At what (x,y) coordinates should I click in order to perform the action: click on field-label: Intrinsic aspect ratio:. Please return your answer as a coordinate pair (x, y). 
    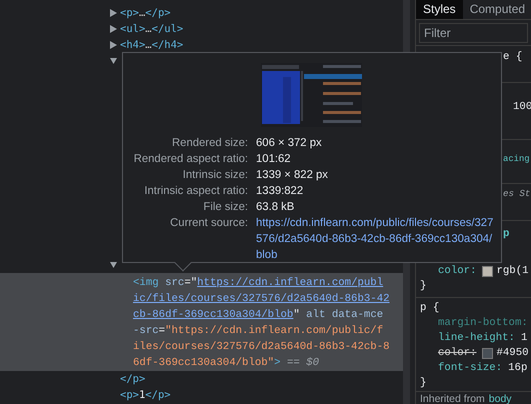
    Looking at the image, I should click on (195, 191).